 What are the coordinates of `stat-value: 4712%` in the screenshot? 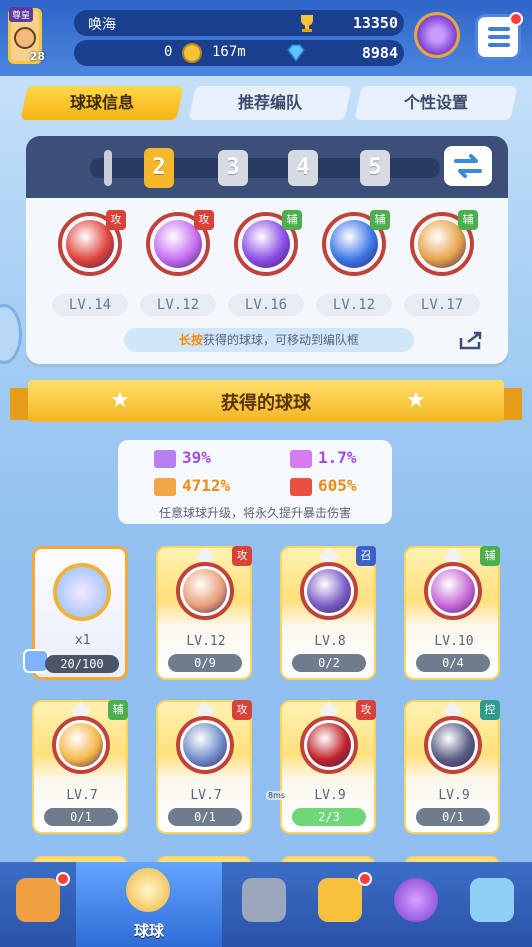 It's located at (206, 485).